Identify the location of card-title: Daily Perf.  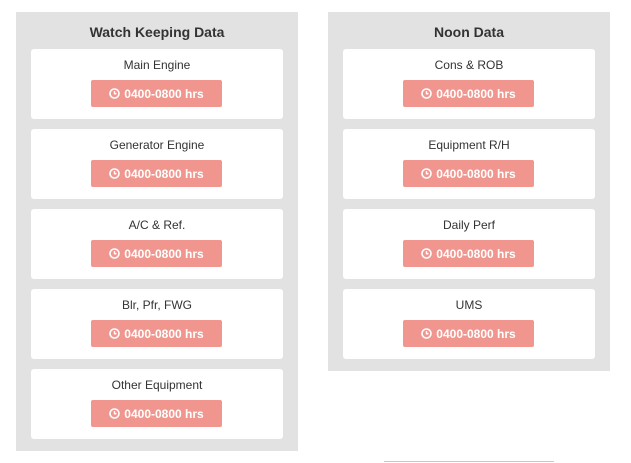
(468, 225).